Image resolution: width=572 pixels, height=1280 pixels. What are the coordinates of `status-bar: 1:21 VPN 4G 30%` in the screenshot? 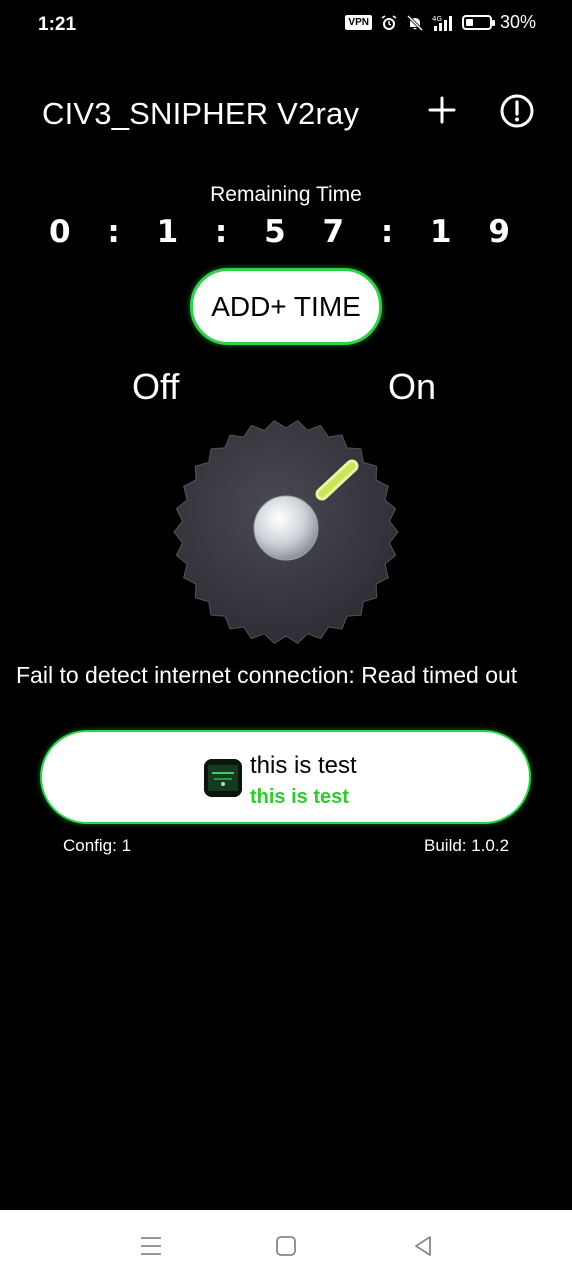 It's located at (286, 26).